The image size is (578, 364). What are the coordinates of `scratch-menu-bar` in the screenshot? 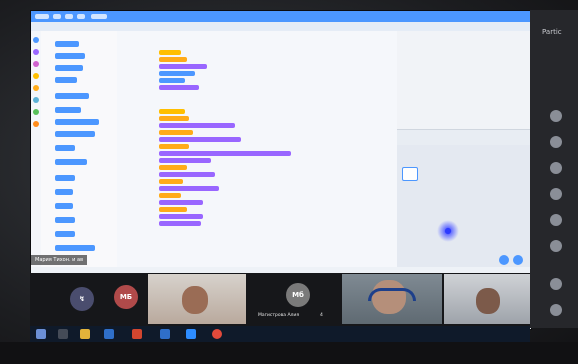 It's located at (281, 16).